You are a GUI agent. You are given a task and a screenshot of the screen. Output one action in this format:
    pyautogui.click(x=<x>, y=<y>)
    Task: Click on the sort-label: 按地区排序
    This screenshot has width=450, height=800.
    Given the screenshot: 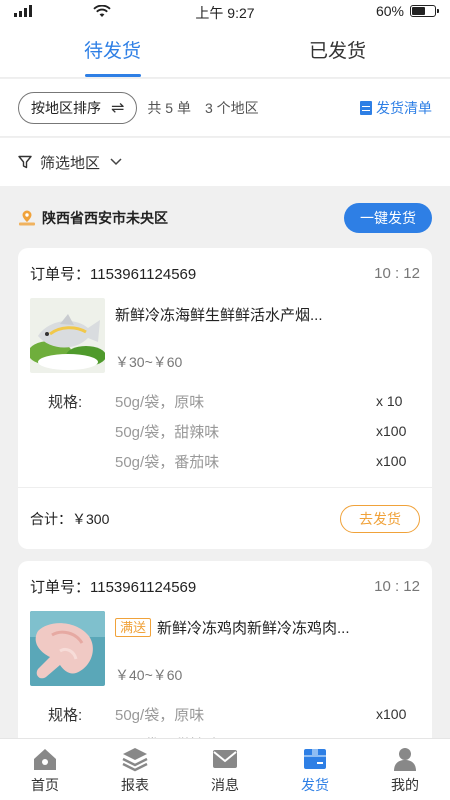 What is the action you would take?
    pyautogui.click(x=66, y=107)
    